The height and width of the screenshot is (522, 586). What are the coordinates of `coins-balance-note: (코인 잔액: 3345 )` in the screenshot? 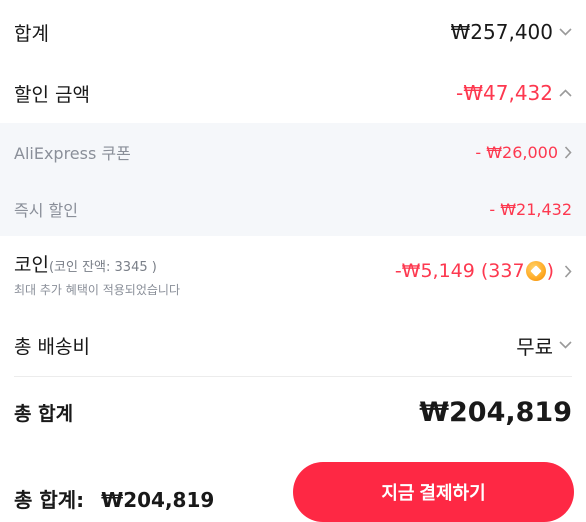 It's located at (102, 267).